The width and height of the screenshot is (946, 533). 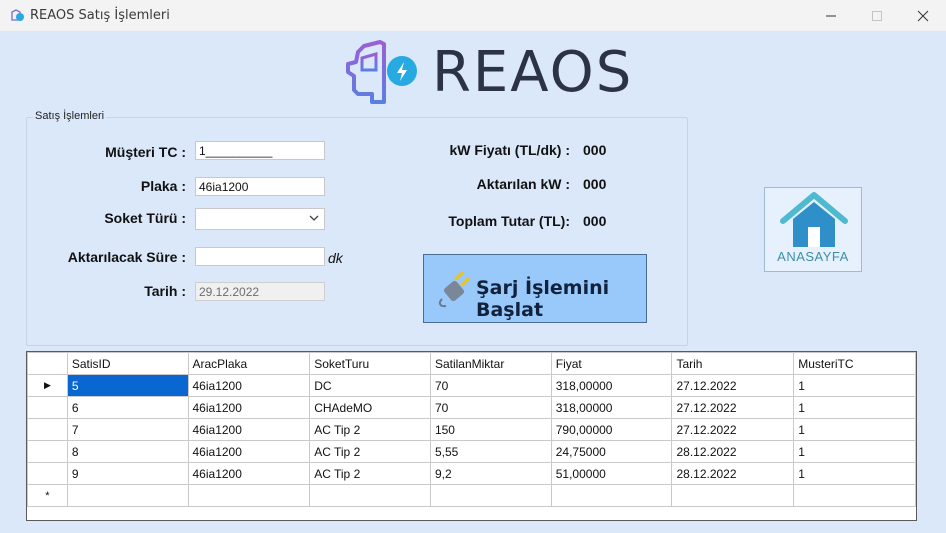 I want to click on column-header: SoketTuru, so click(x=370, y=363).